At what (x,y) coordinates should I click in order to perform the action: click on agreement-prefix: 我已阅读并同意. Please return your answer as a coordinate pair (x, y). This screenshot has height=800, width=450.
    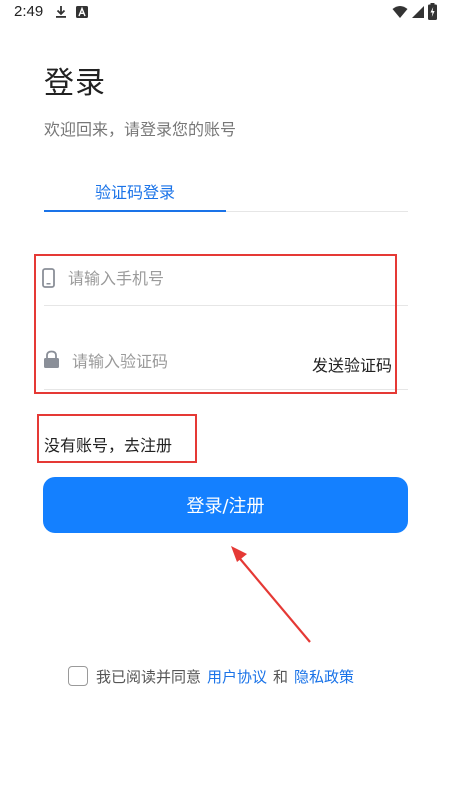
    Looking at the image, I should click on (149, 676).